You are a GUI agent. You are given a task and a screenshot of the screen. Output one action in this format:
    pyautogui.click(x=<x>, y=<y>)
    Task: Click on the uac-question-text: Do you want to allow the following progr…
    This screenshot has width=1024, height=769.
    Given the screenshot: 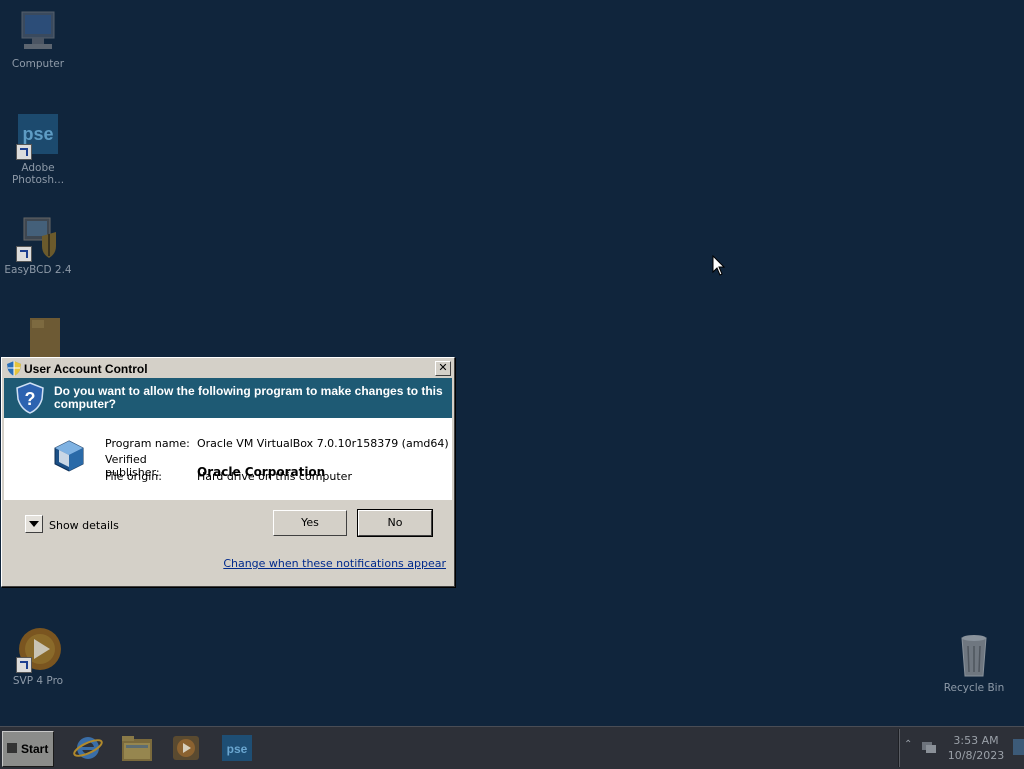 What is the action you would take?
    pyautogui.click(x=248, y=397)
    